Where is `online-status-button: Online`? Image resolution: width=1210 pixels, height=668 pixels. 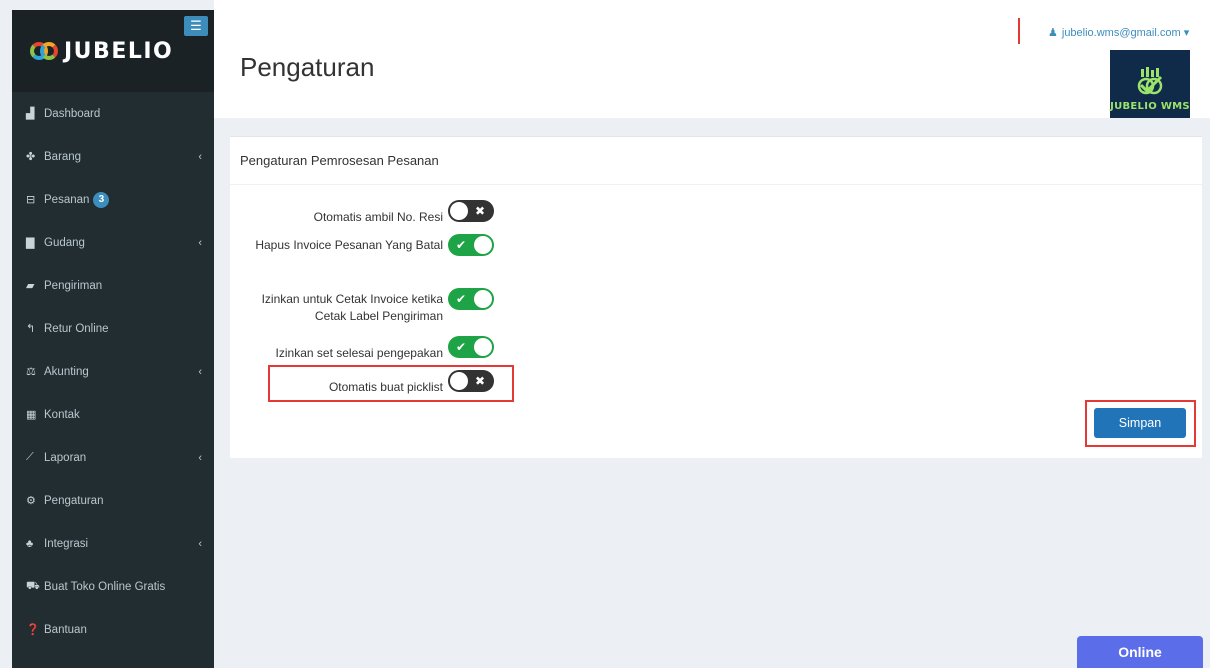 online-status-button: Online is located at coordinates (1140, 652).